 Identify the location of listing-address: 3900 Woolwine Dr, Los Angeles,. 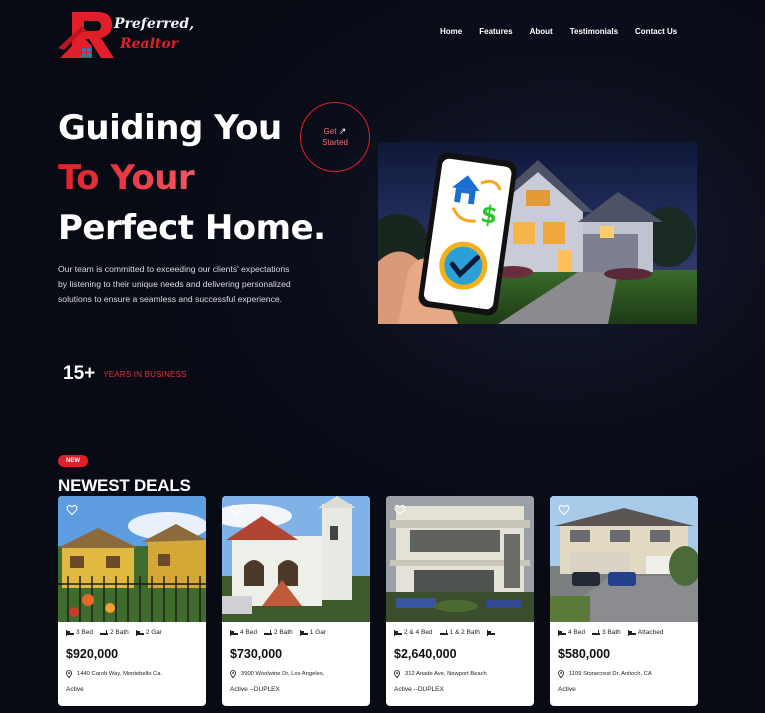
(300, 674).